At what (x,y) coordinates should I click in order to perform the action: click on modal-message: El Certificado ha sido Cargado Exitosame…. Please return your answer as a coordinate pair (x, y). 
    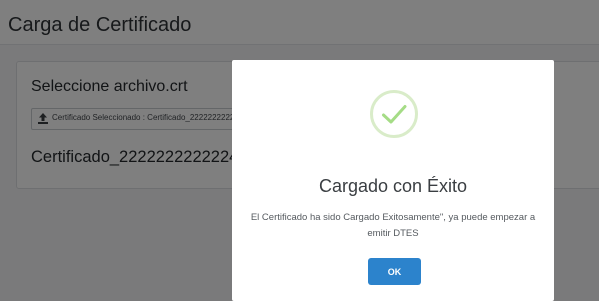
    Looking at the image, I should click on (393, 225).